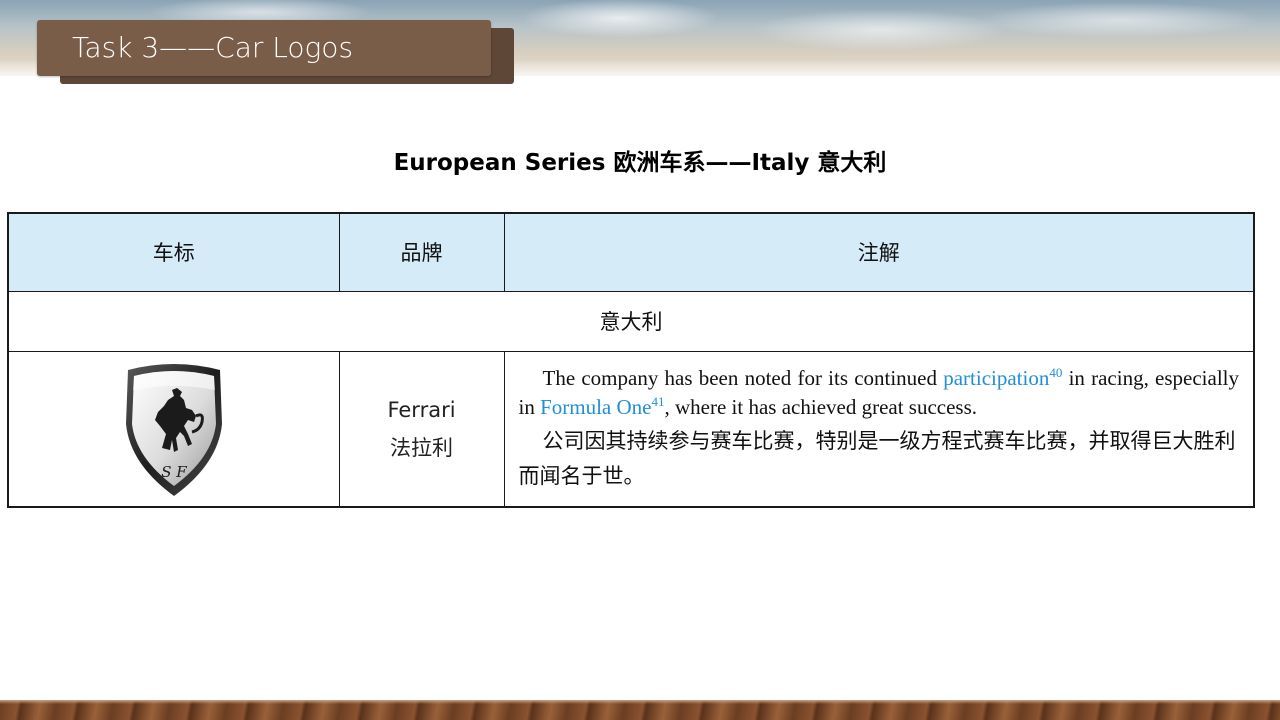  I want to click on header-brand: 品牌, so click(421, 252).